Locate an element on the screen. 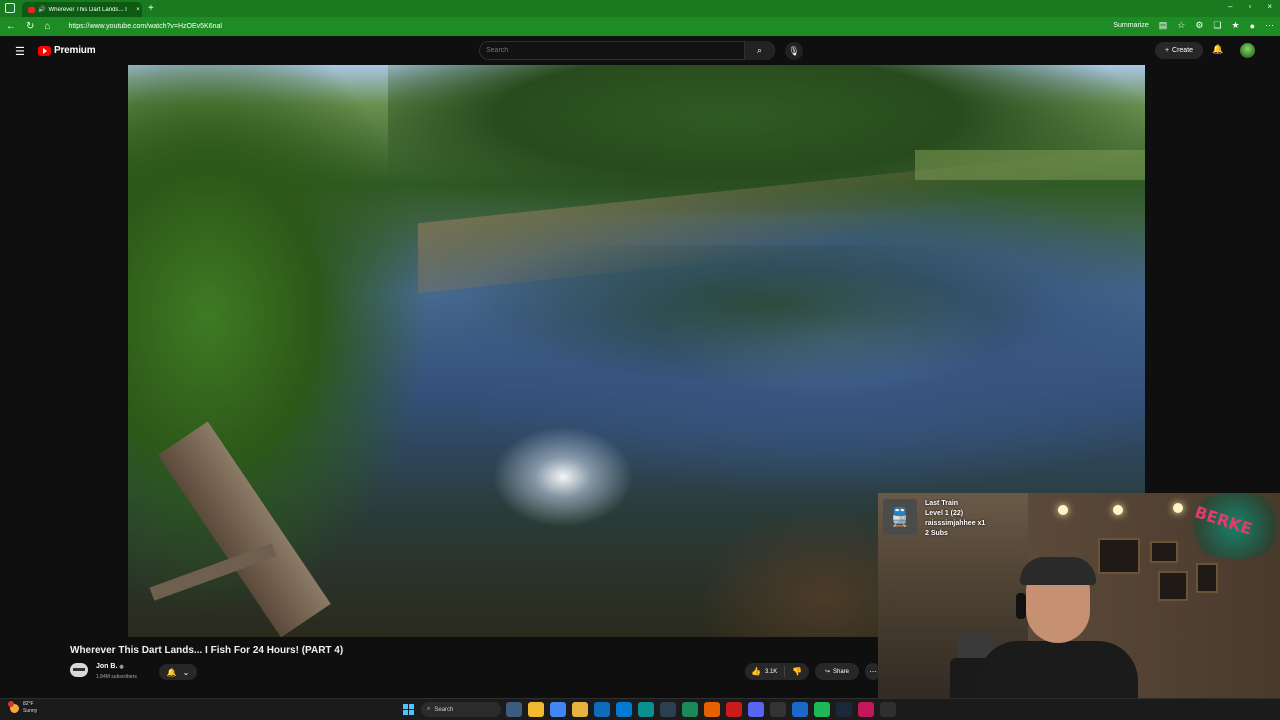 The width and height of the screenshot is (1280, 720). refresh-icon: ↻ is located at coordinates (30, 26).